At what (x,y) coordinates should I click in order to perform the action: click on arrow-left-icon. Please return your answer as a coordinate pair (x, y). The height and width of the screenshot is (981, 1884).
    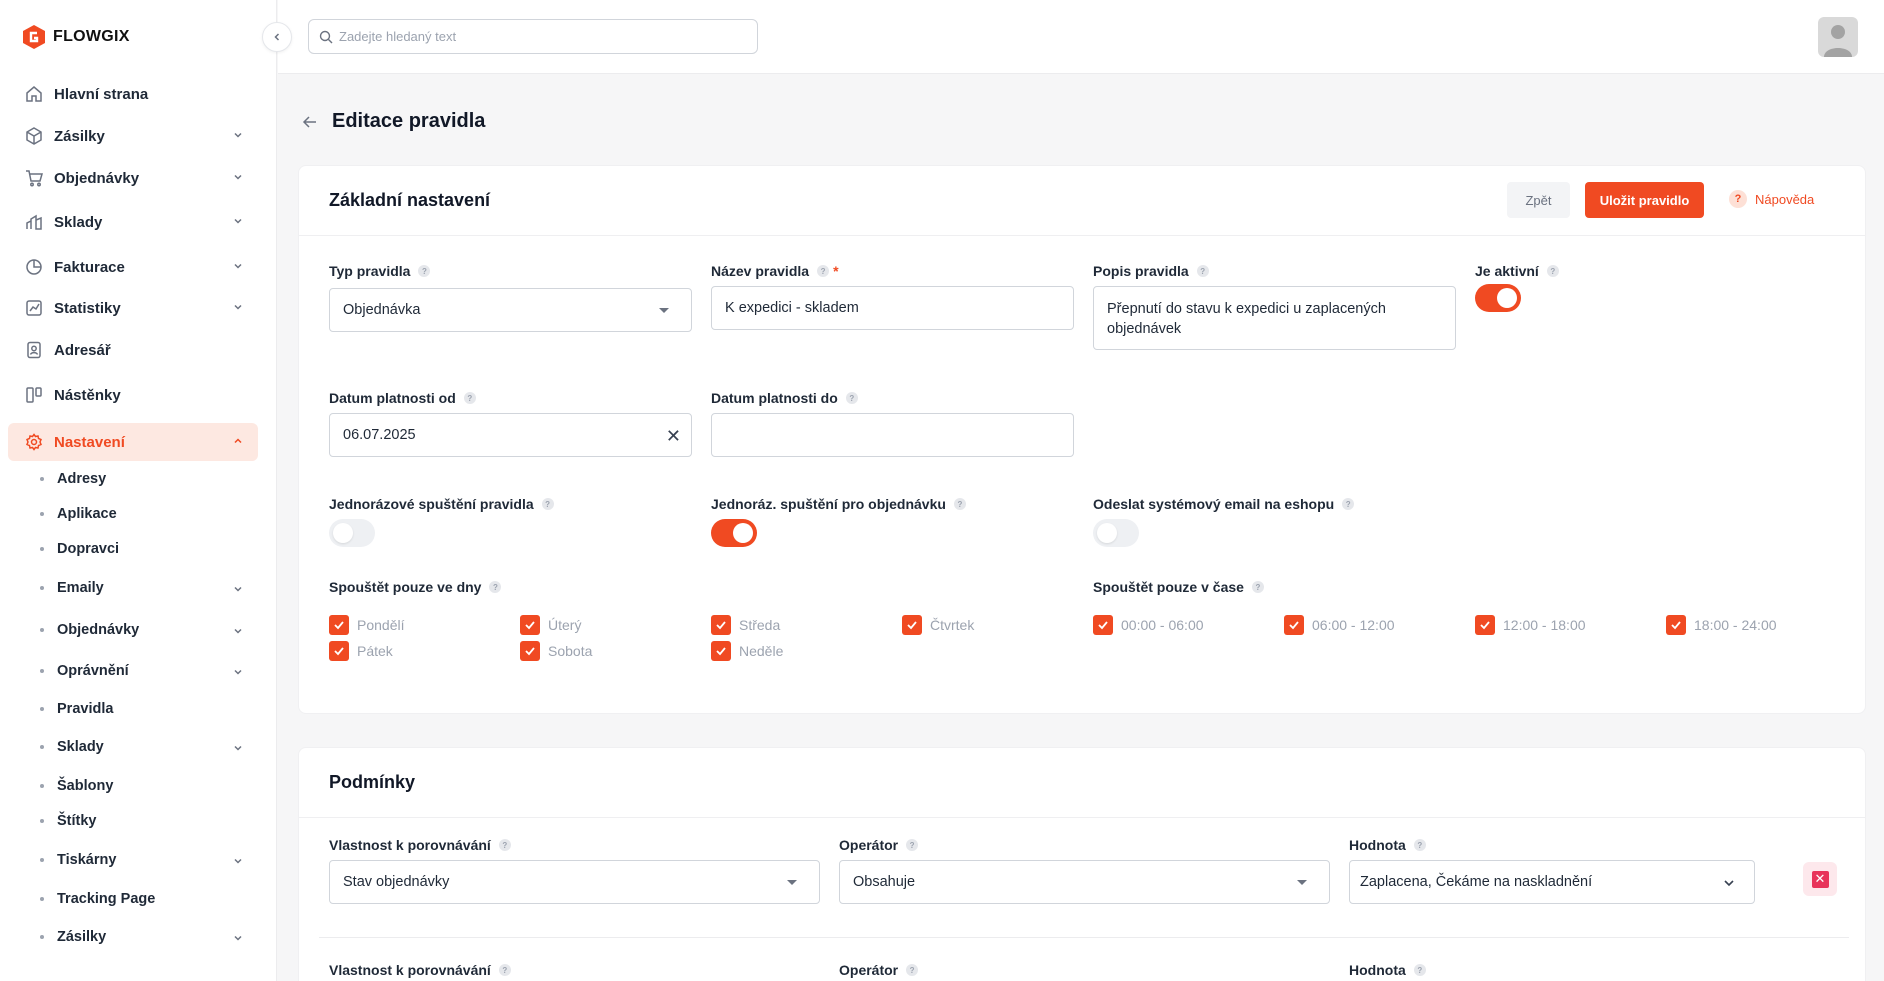
    Looking at the image, I should click on (310, 122).